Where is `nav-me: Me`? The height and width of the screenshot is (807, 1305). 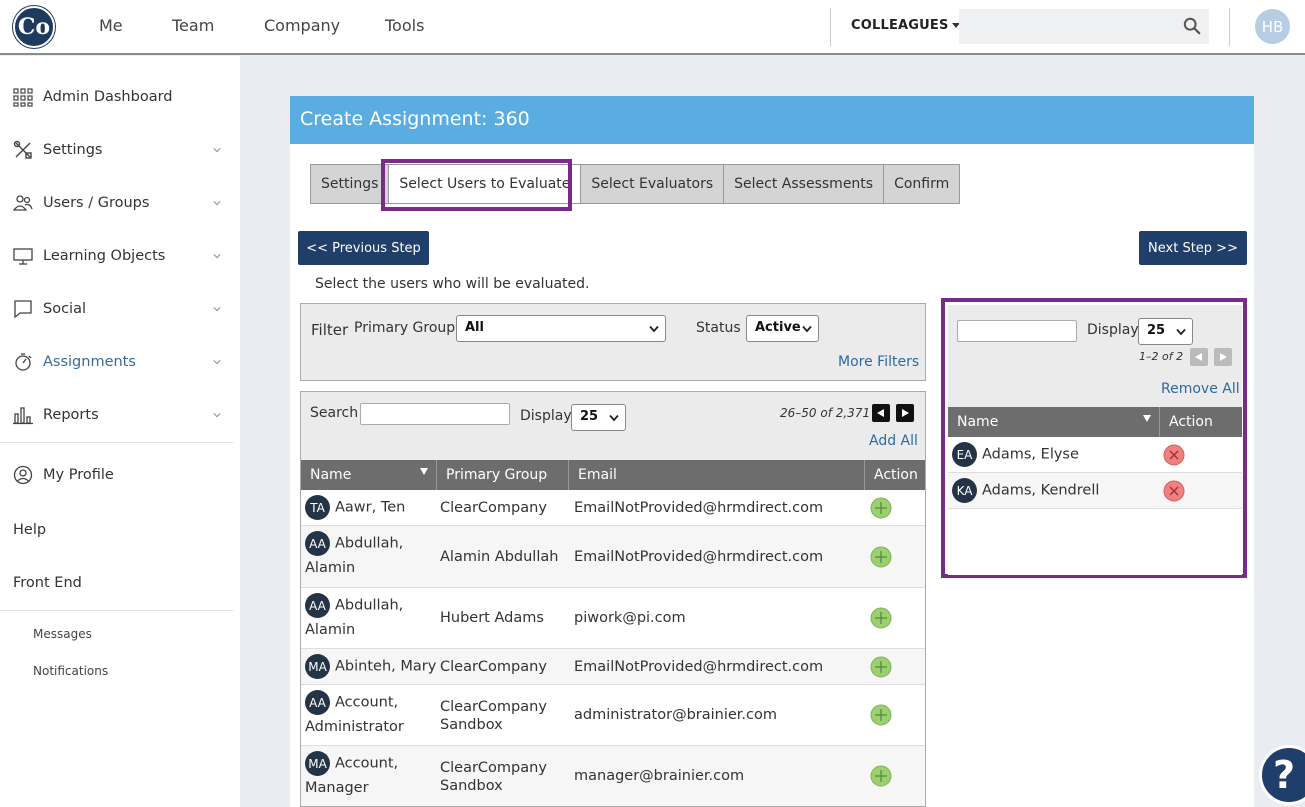 nav-me: Me is located at coordinates (111, 25).